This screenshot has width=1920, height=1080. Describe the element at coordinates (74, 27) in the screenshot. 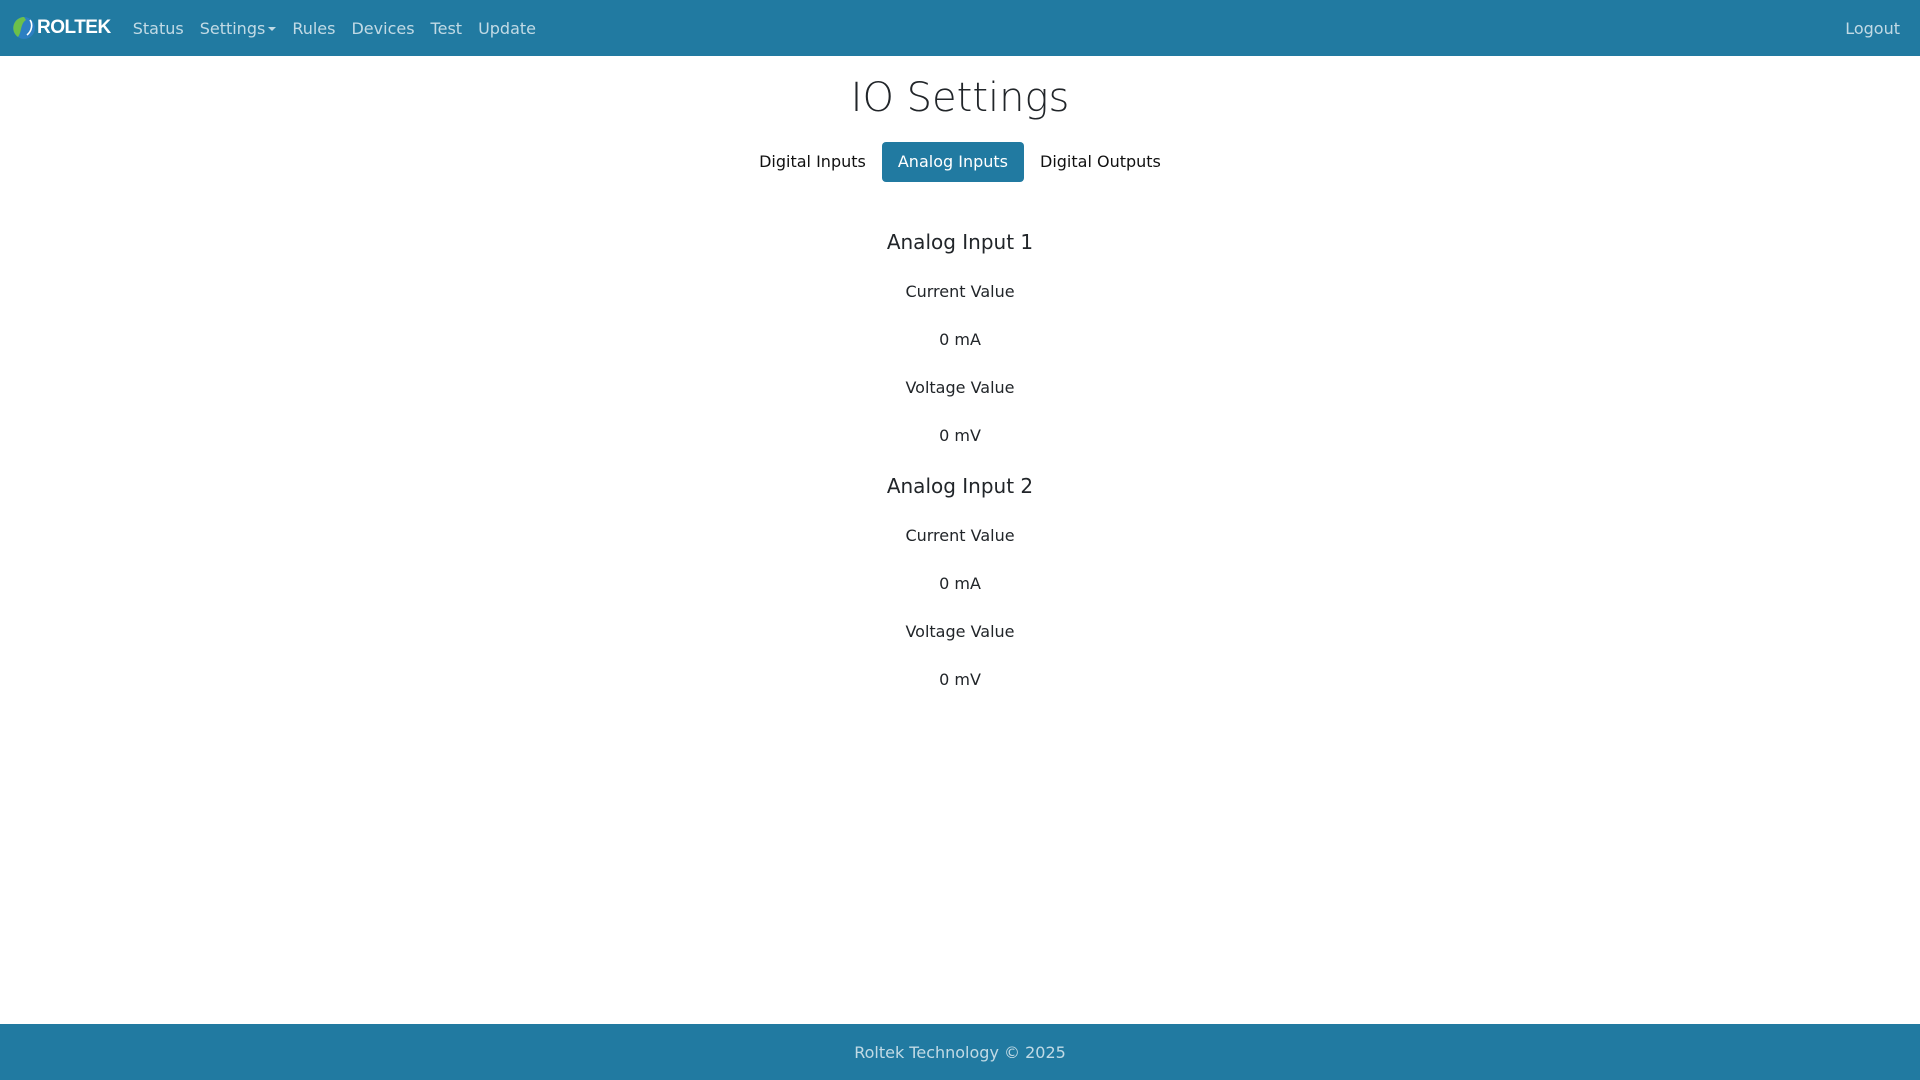

I see `brand-name: ROLTEK` at that location.